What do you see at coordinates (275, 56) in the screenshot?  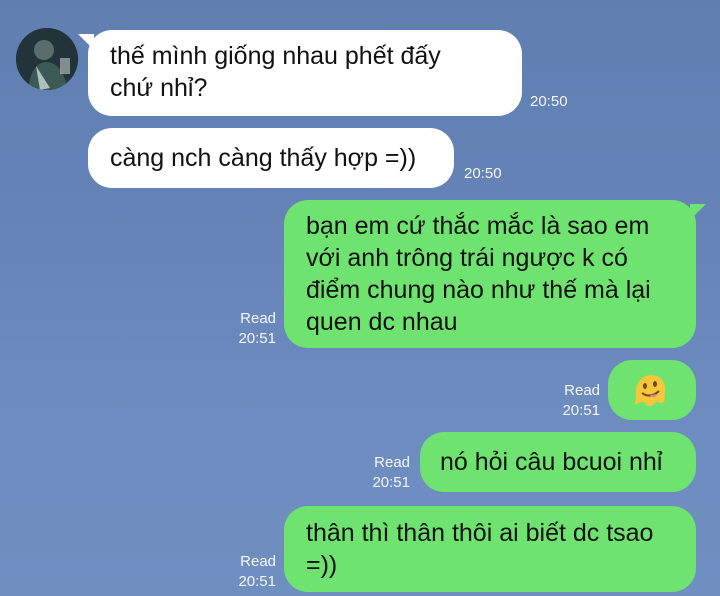 I see `message-text-line: thế mình giống nhau phết đấy` at bounding box center [275, 56].